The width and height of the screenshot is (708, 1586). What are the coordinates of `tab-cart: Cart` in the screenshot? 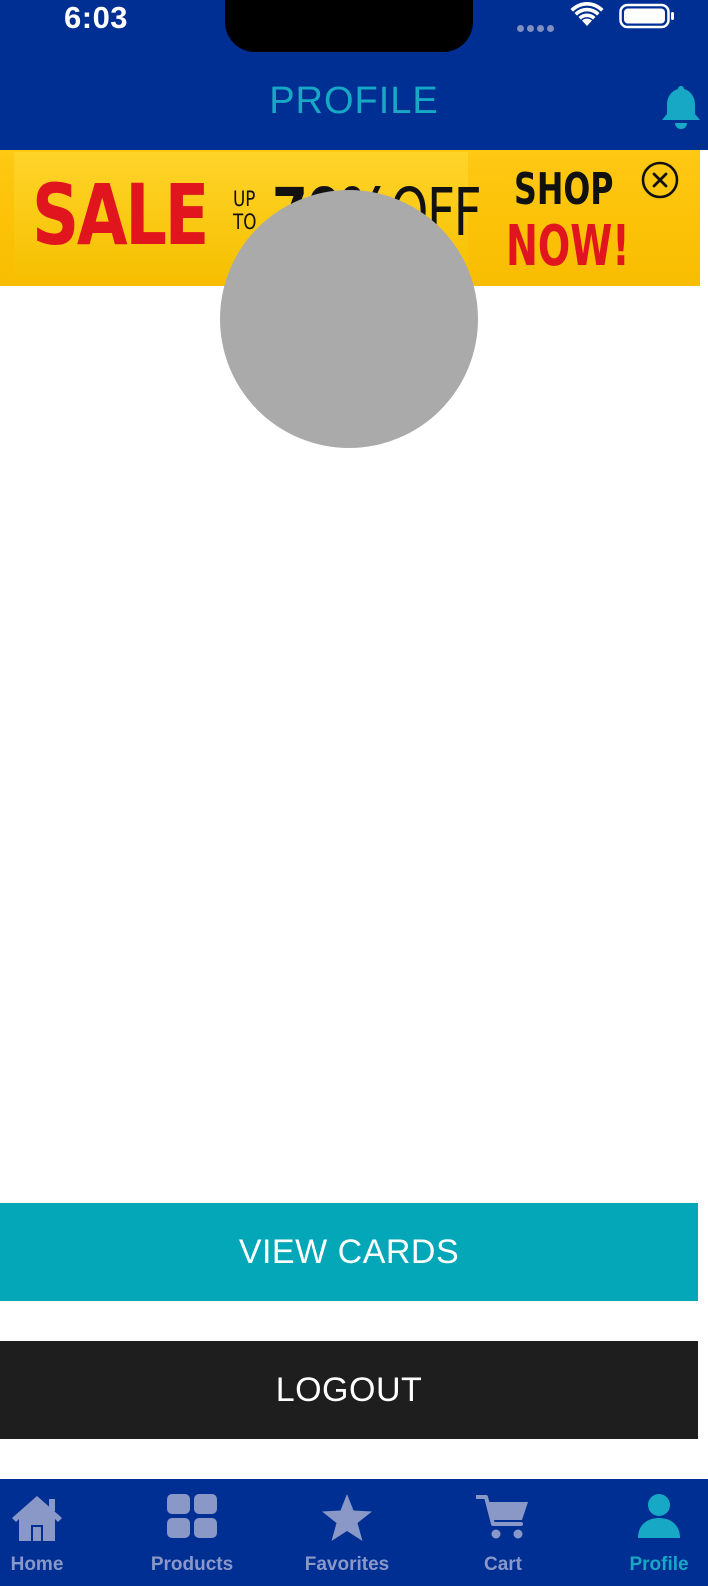 It's located at (503, 1532).